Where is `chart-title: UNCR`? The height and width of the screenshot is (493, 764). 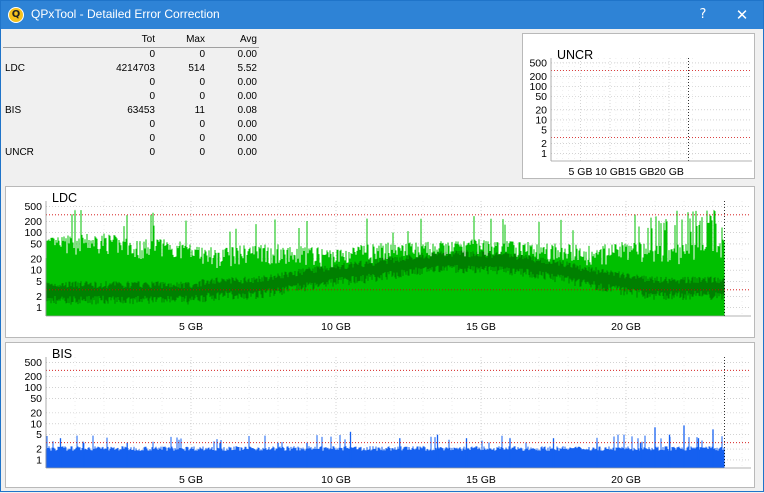 chart-title: UNCR is located at coordinates (575, 55).